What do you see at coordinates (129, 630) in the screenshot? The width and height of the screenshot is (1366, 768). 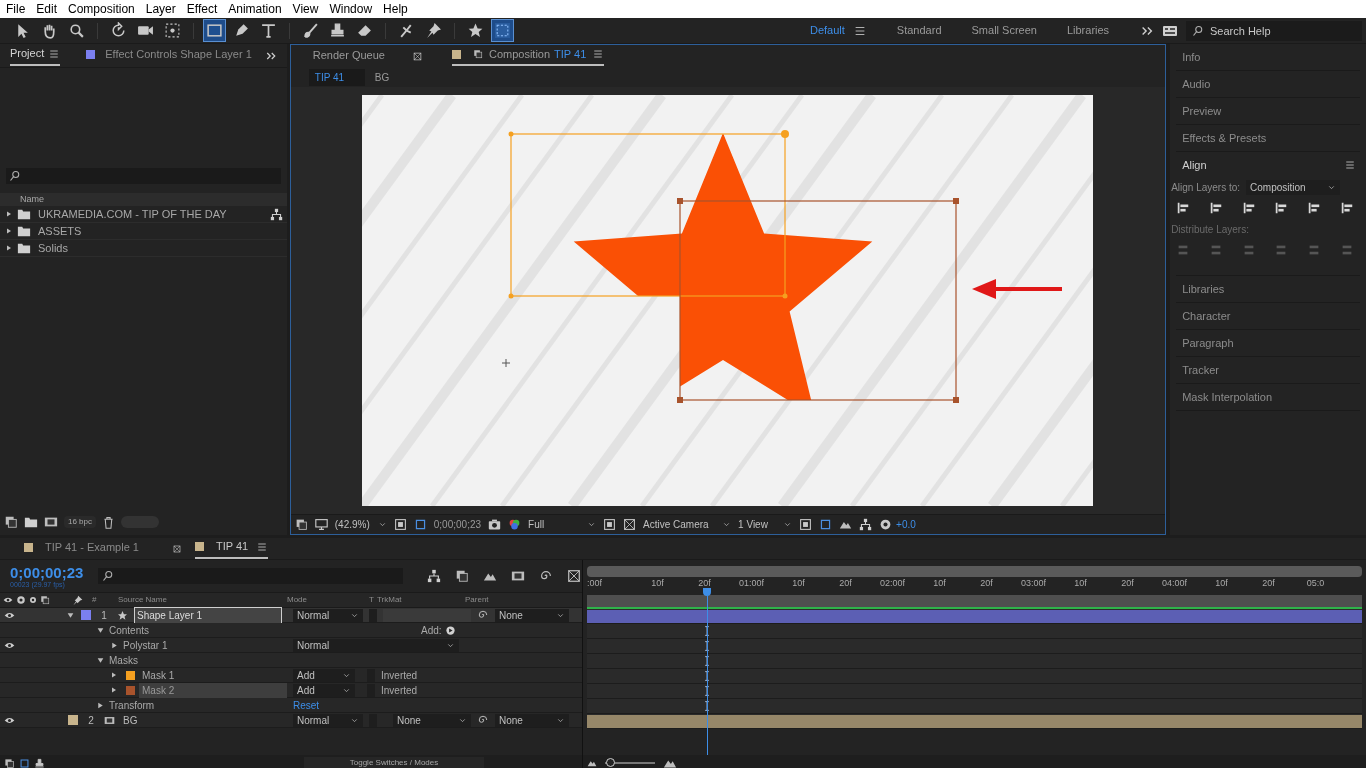 I see `property-name: Contents` at bounding box center [129, 630].